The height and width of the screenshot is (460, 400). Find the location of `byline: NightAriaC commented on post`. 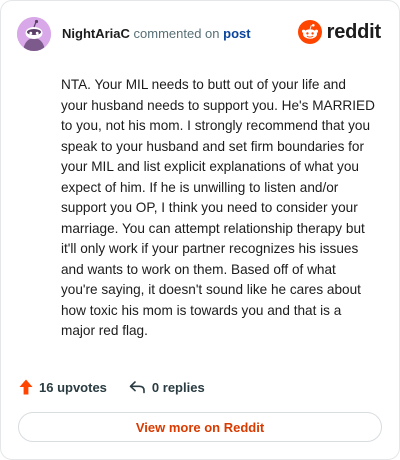

byline: NightAriaC commented on post is located at coordinates (156, 34).